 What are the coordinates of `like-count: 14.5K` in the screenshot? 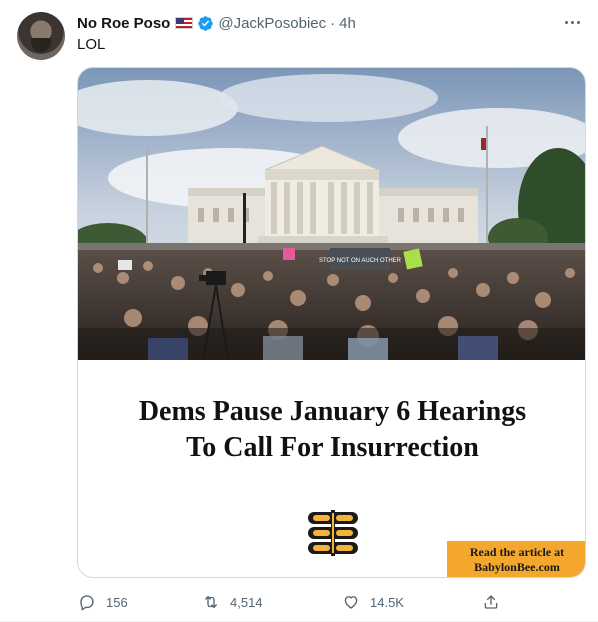 It's located at (387, 602).